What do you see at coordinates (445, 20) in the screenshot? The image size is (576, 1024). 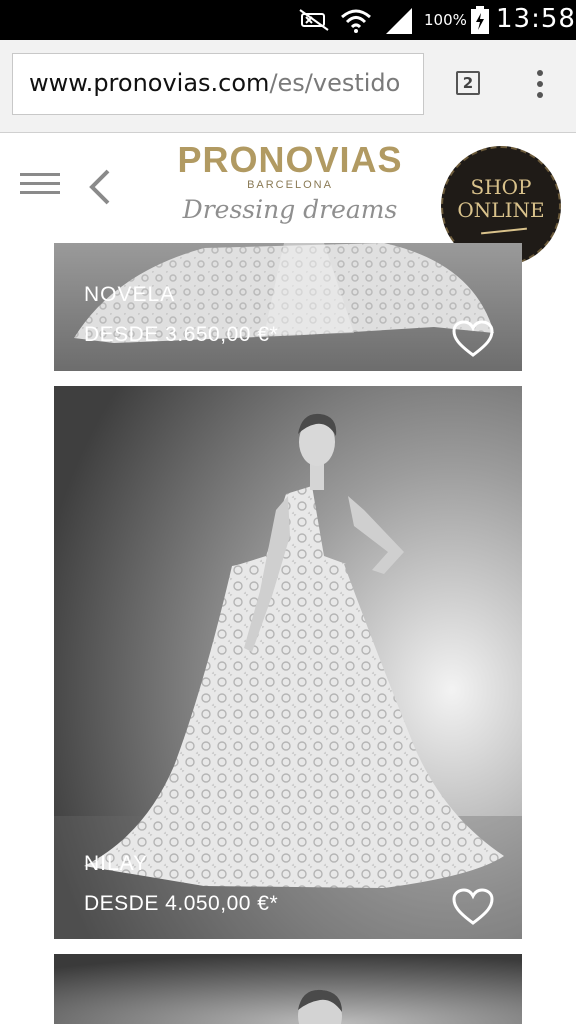 I see `battery-percent: 100%` at bounding box center [445, 20].